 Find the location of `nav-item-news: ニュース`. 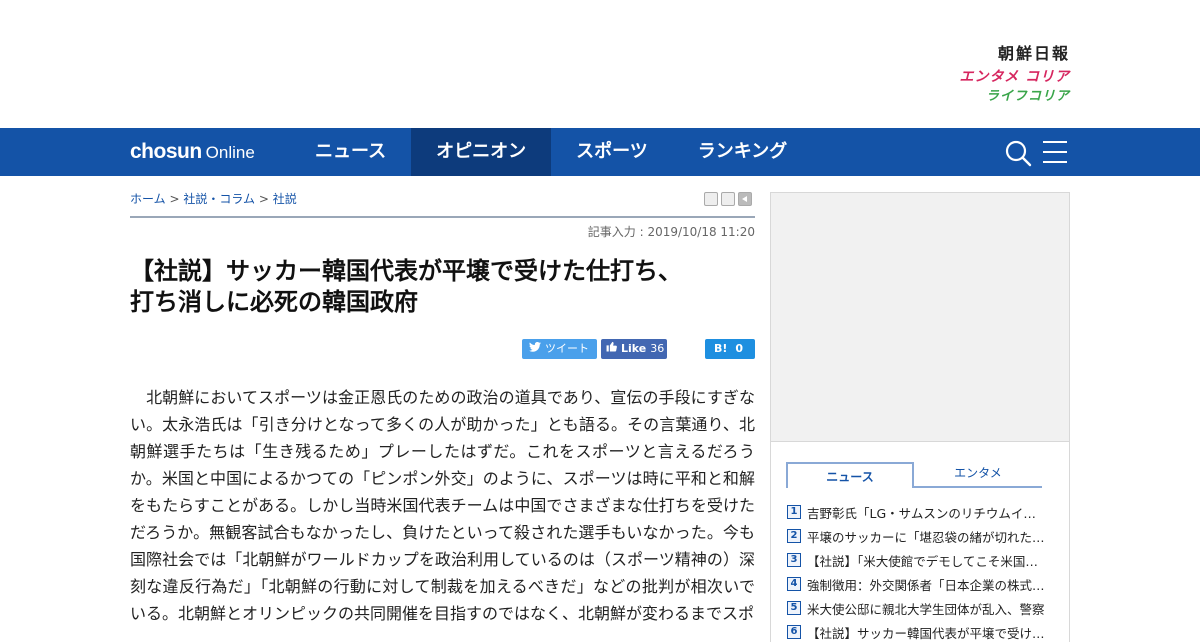

nav-item-news: ニュース is located at coordinates (350, 152).